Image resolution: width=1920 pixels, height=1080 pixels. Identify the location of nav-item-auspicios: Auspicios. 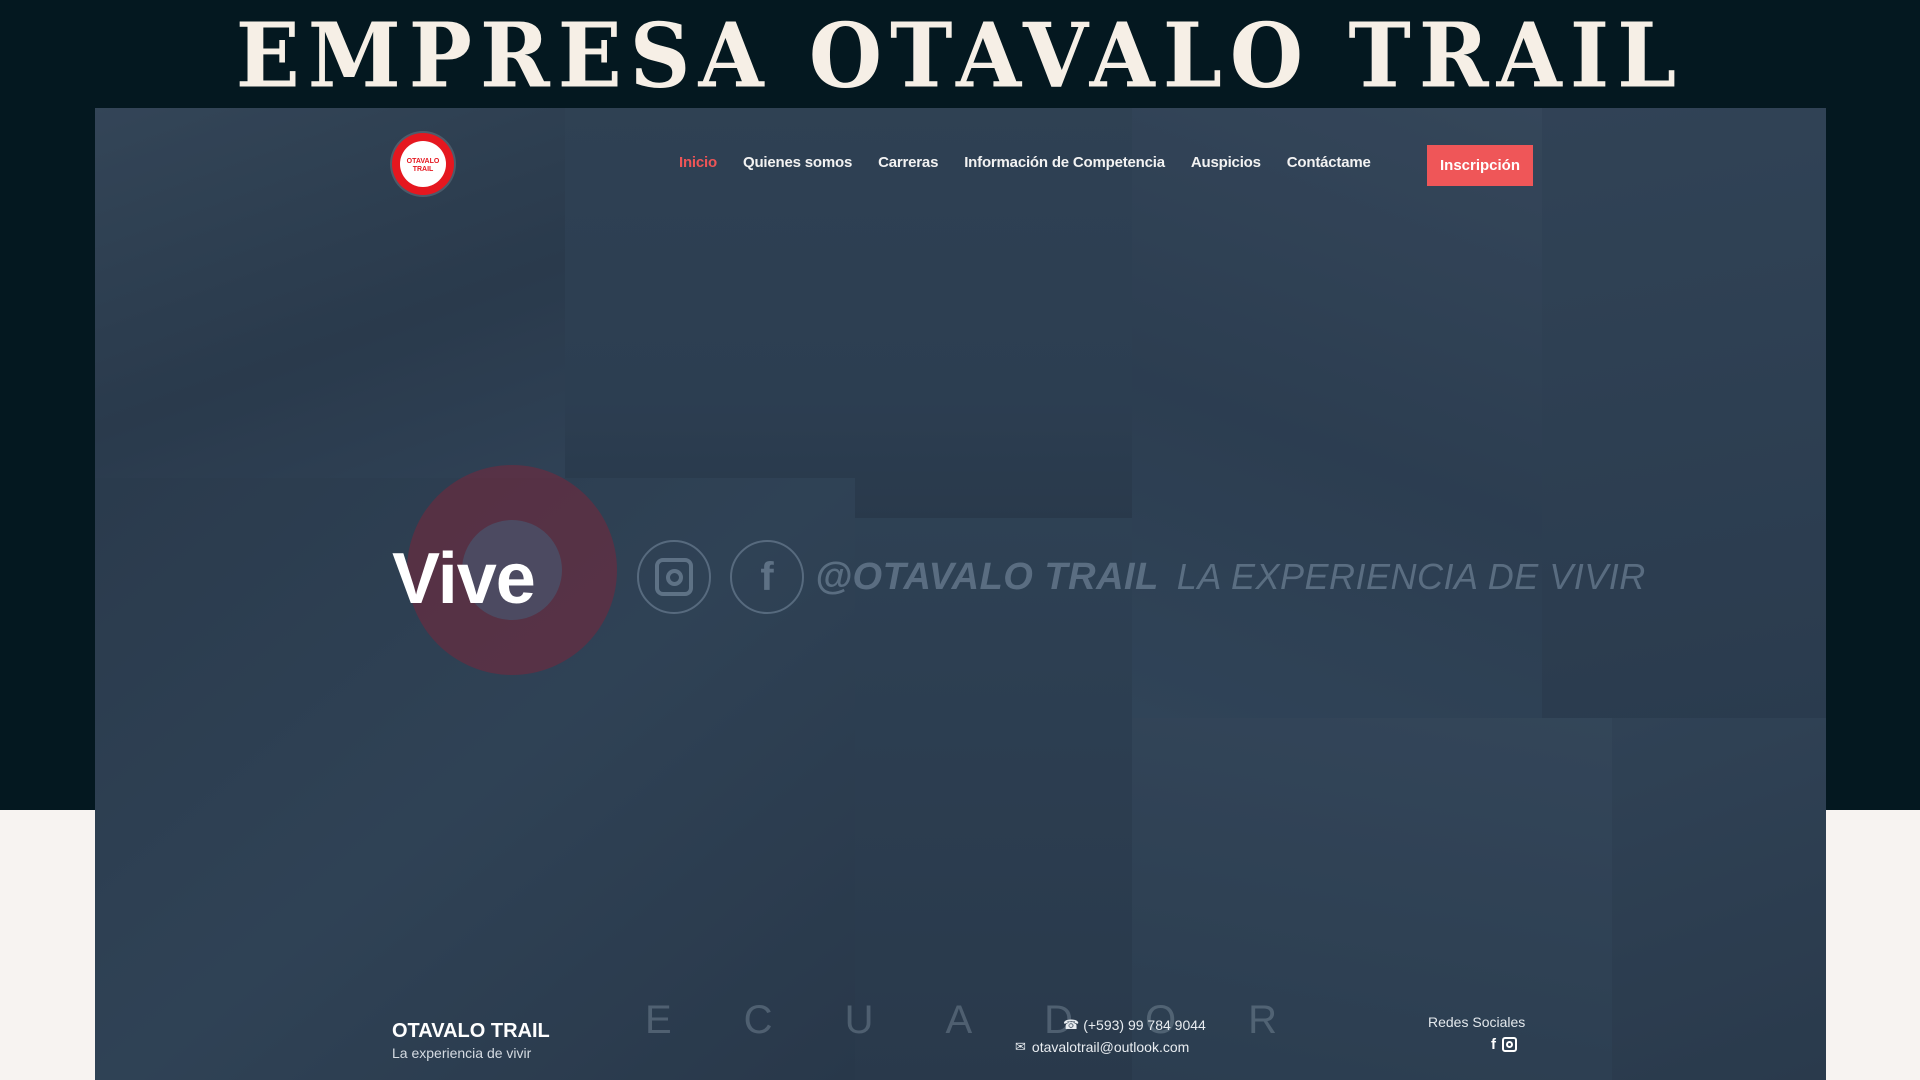
(1226, 162).